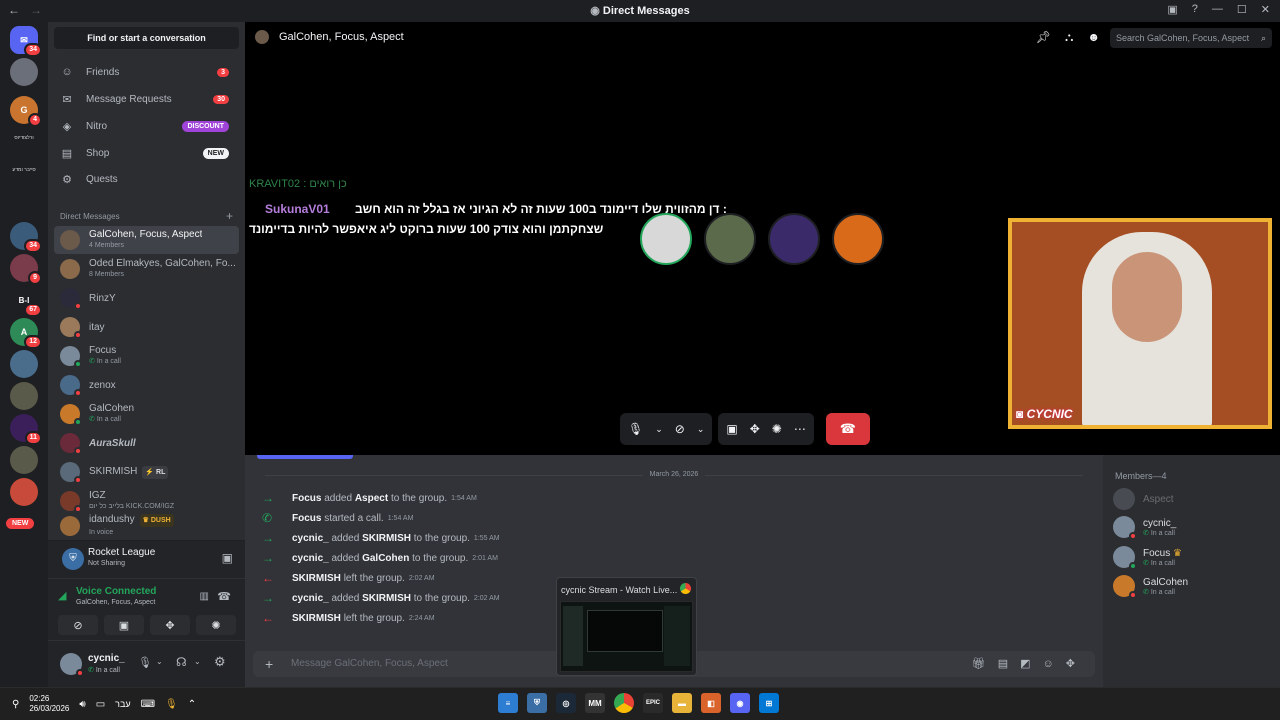  Describe the element at coordinates (227, 558) in the screenshot. I see `share-screen-icon: ▣` at that location.